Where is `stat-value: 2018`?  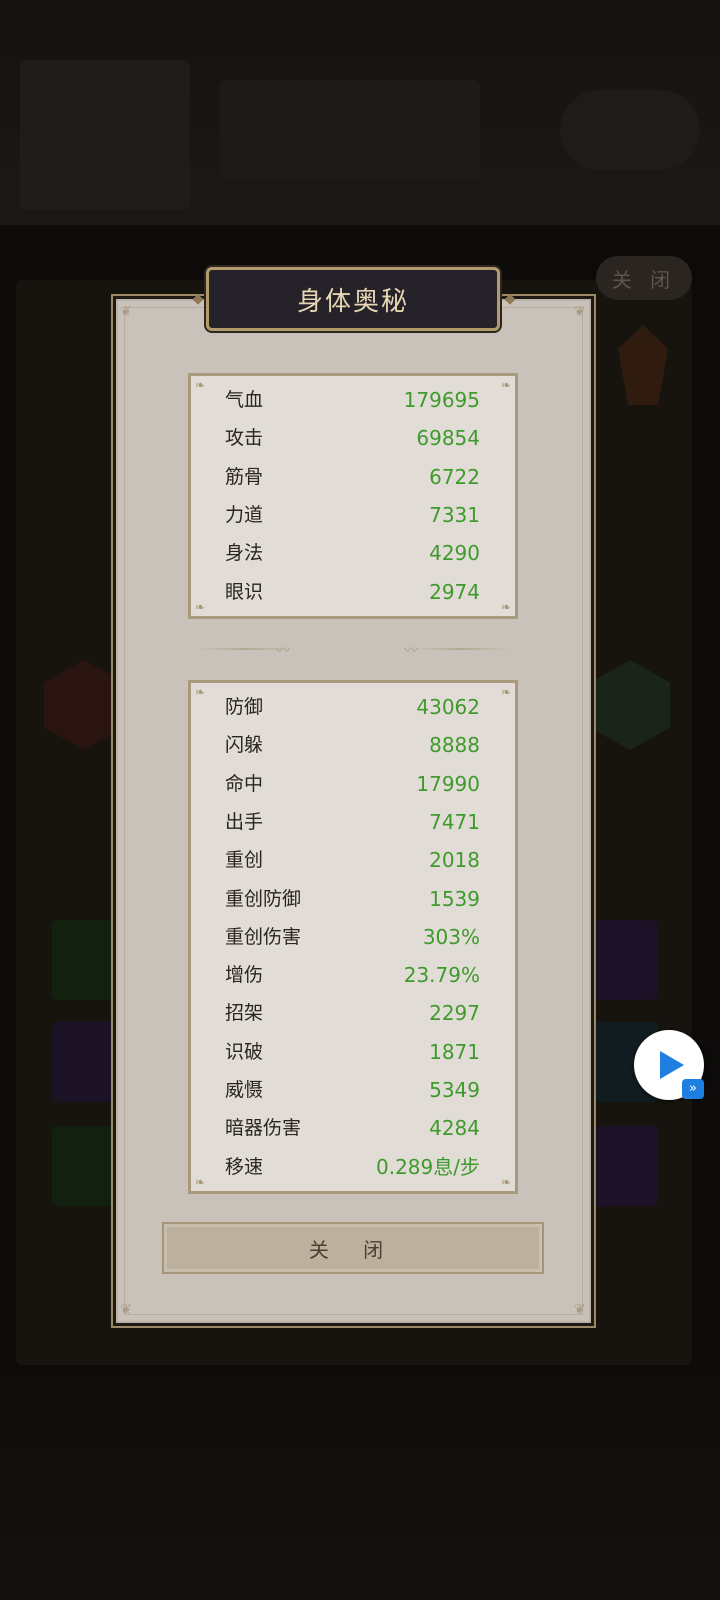
stat-value: 2018 is located at coordinates (454, 860).